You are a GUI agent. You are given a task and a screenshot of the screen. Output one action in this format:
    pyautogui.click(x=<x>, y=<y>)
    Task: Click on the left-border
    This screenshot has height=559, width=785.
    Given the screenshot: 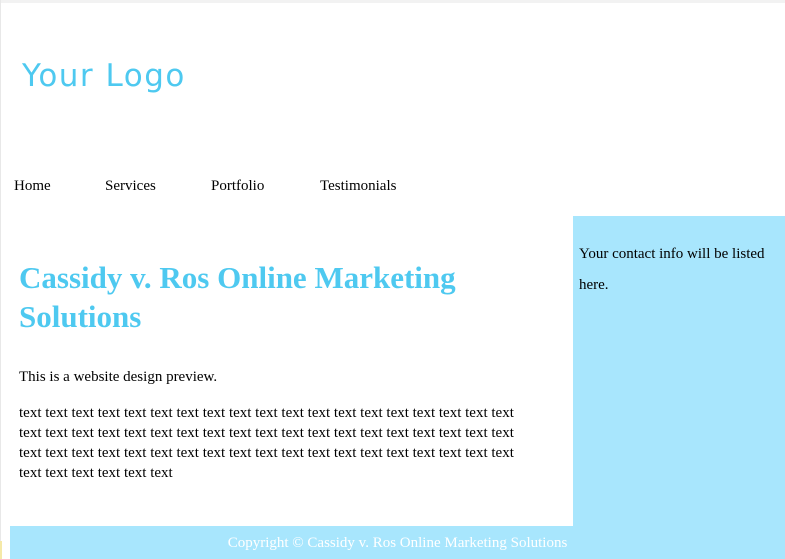 What is the action you would take?
    pyautogui.click(x=0, y=279)
    